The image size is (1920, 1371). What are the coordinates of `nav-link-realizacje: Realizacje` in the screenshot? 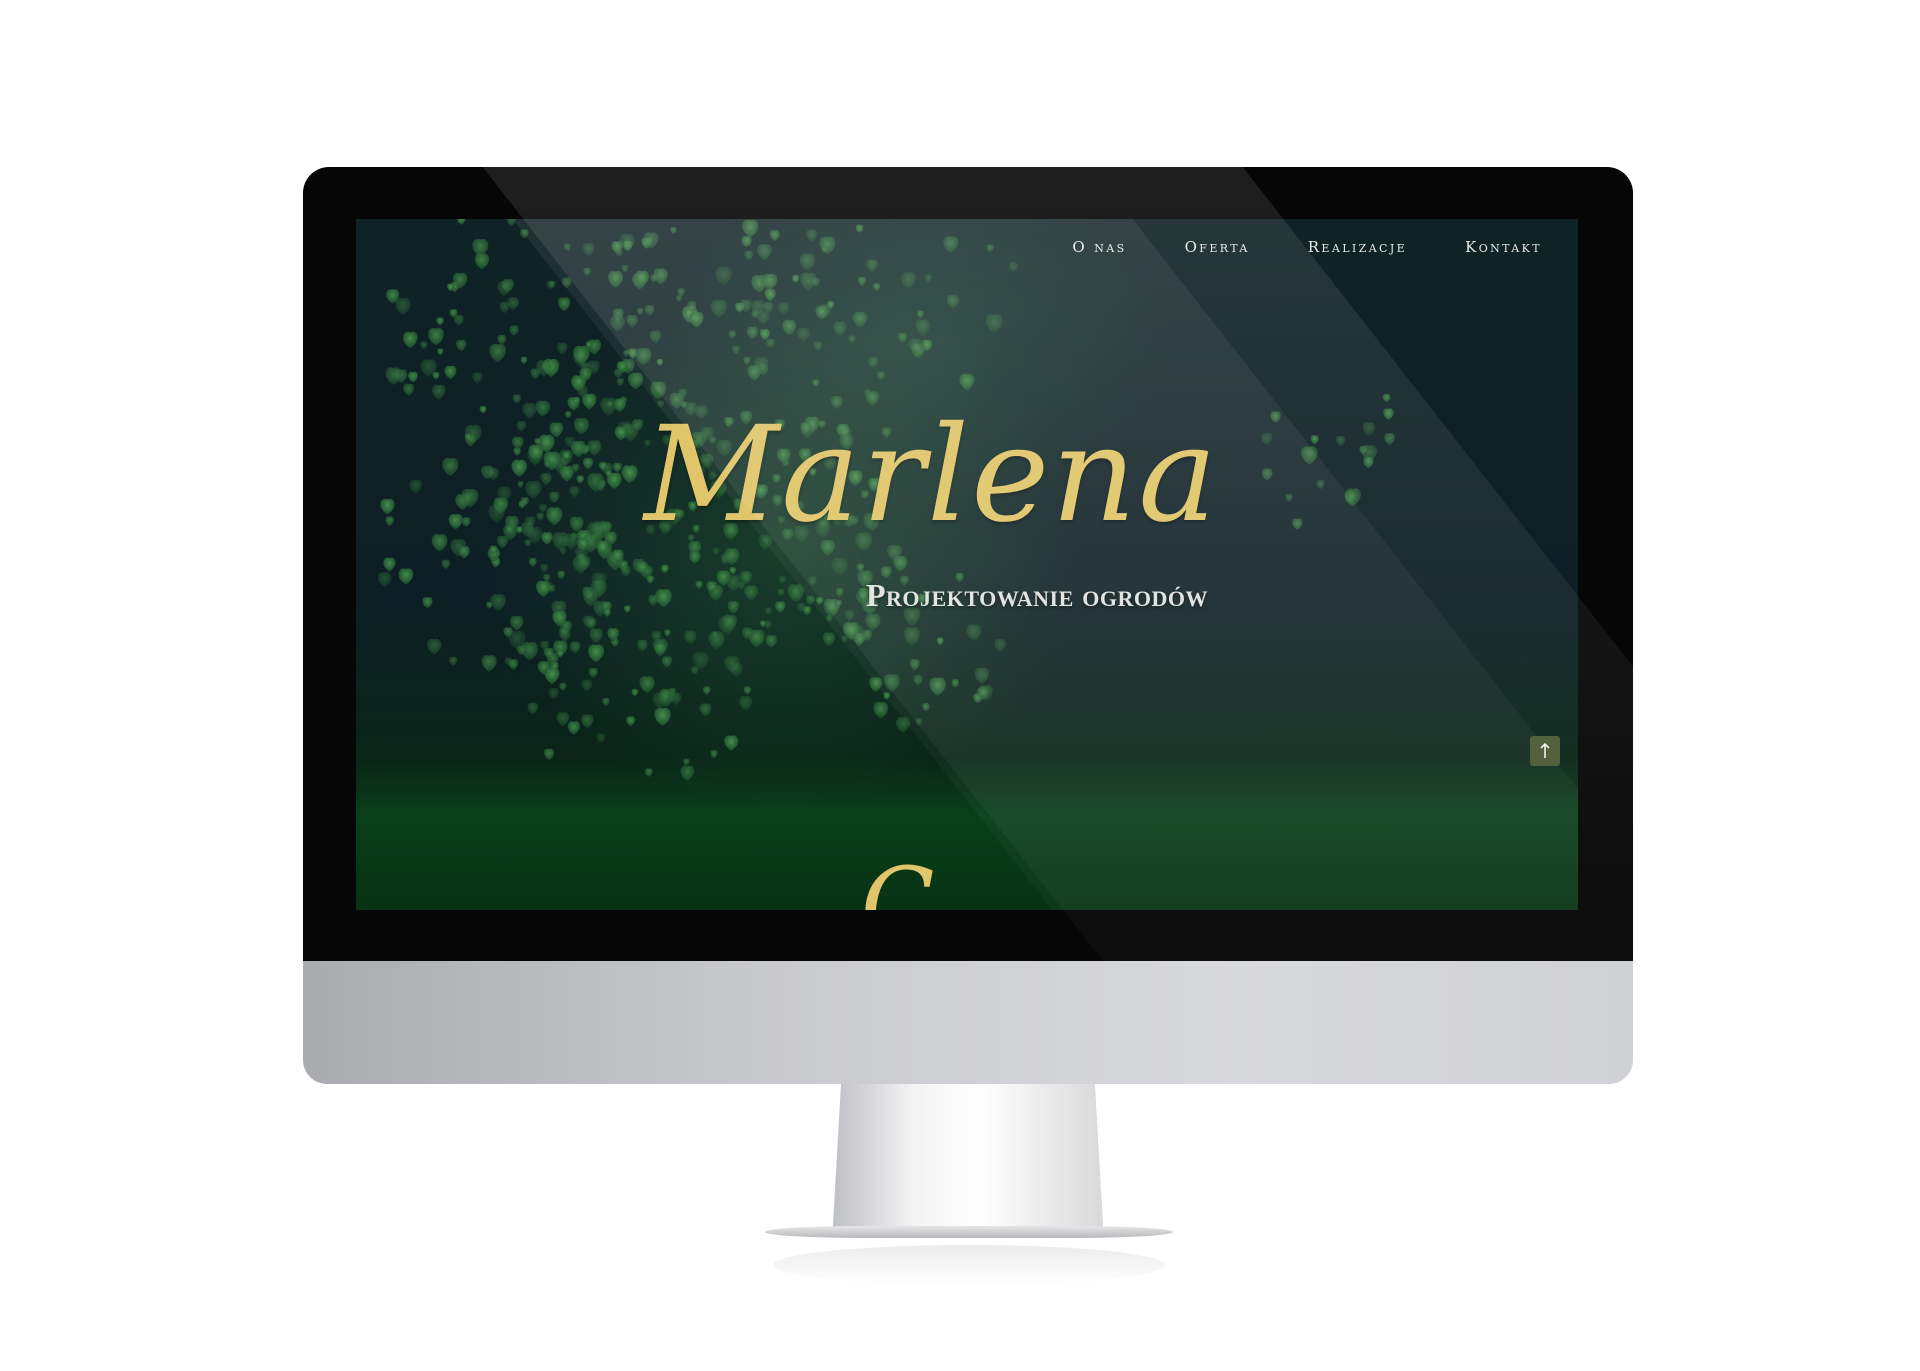 It's located at (1357, 247).